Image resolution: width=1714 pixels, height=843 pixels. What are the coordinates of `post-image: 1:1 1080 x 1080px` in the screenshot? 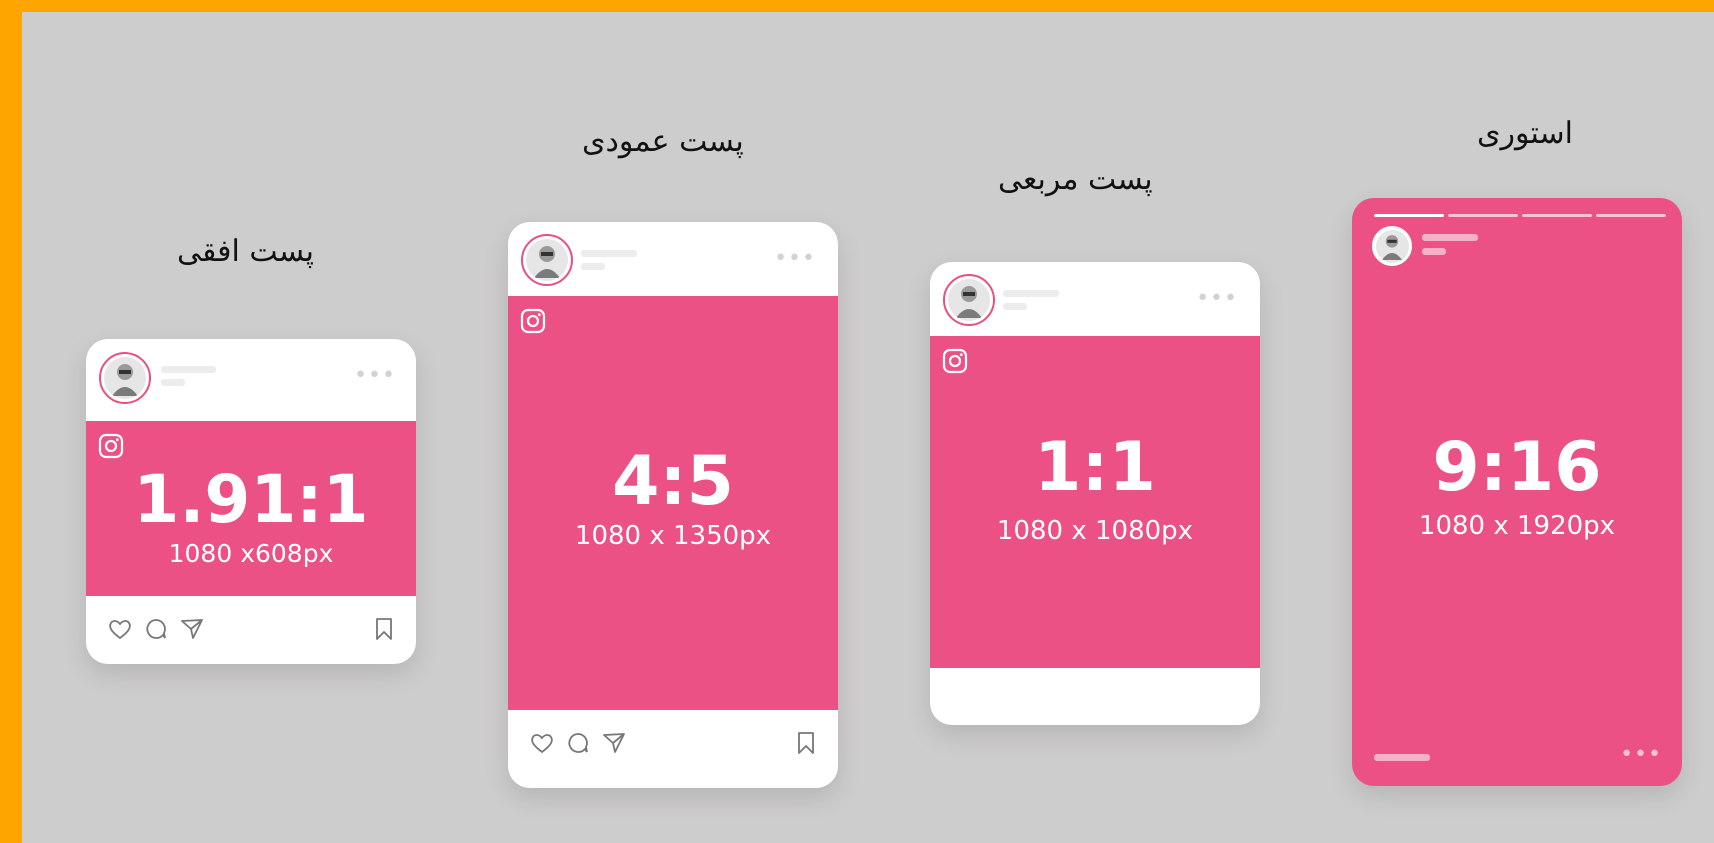 It's located at (1095, 502).